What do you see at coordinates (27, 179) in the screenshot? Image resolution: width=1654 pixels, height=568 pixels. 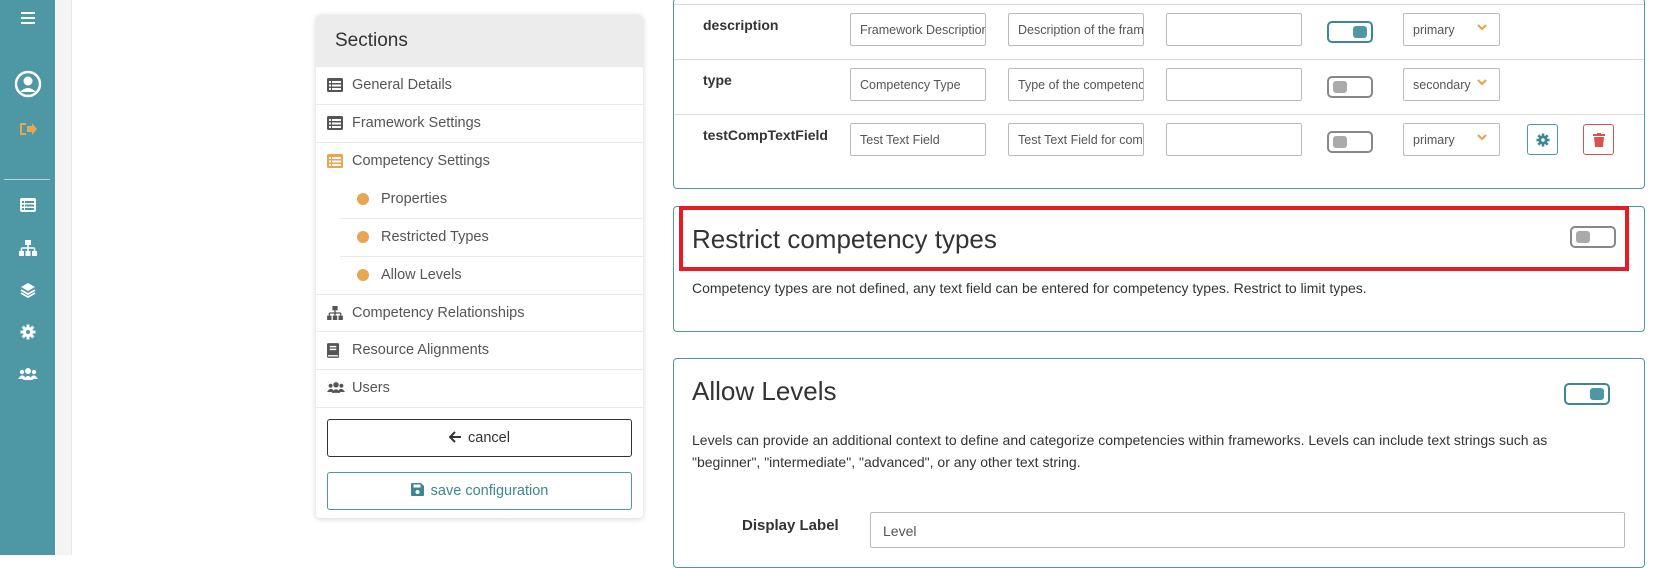 I see `nav-divider` at bounding box center [27, 179].